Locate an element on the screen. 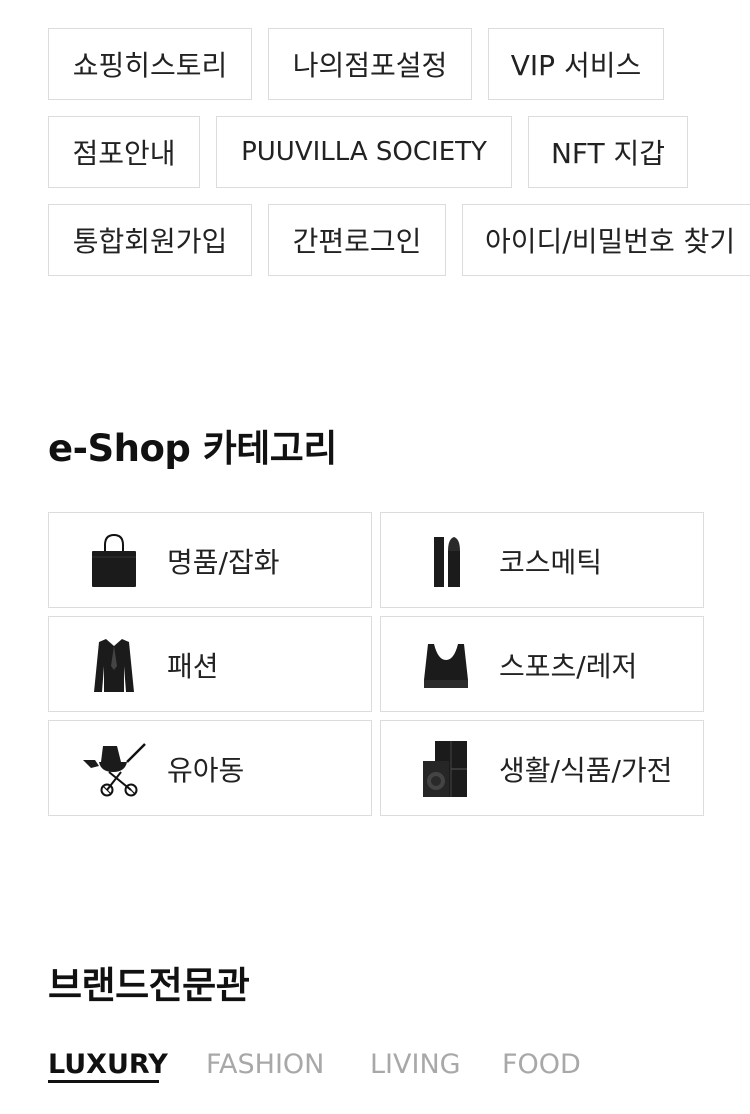 The image size is (750, 1114). category-luxury-goods: 명품/잡화 is located at coordinates (210, 560).